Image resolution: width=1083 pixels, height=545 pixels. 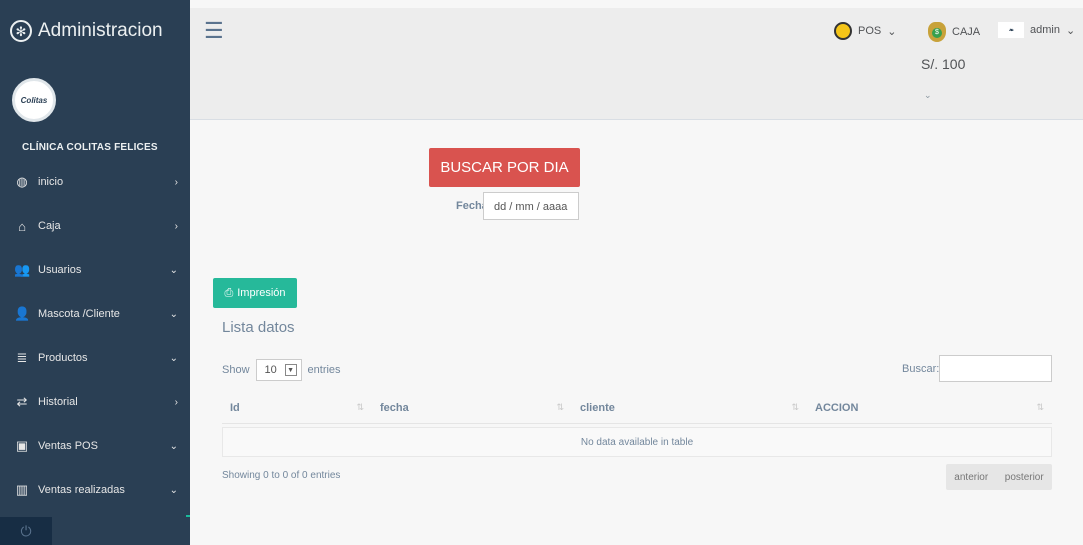 I want to click on user-name: admin, so click(x=1045, y=30).